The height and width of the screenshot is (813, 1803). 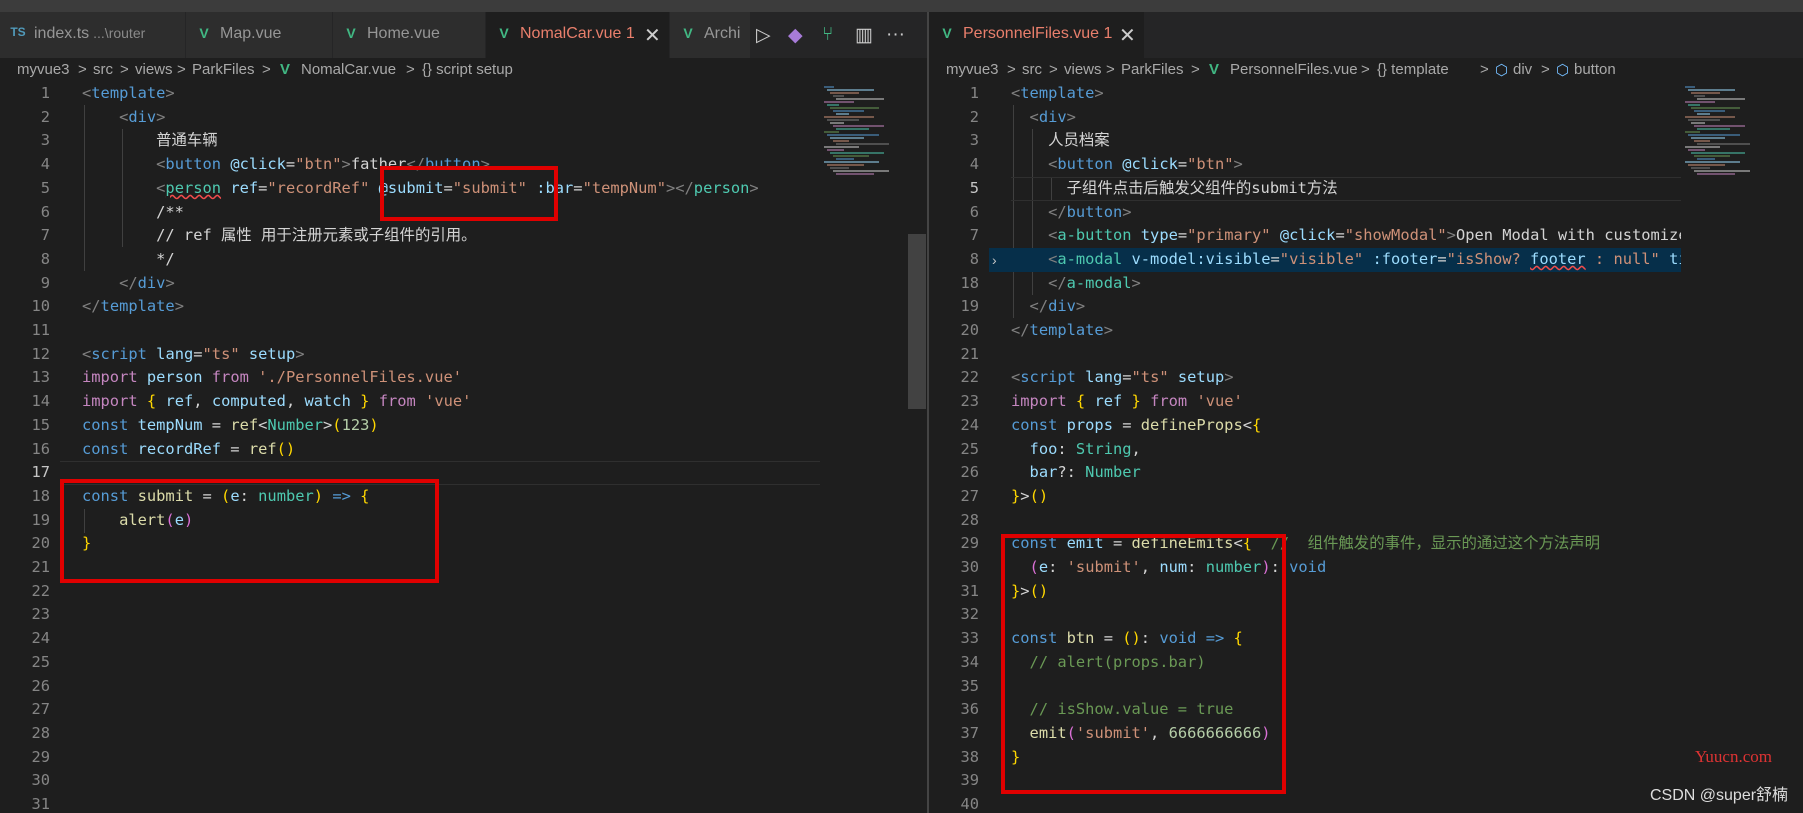 What do you see at coordinates (1366, 426) in the screenshot?
I see `code-line: 24 const props = defineProps<{` at bounding box center [1366, 426].